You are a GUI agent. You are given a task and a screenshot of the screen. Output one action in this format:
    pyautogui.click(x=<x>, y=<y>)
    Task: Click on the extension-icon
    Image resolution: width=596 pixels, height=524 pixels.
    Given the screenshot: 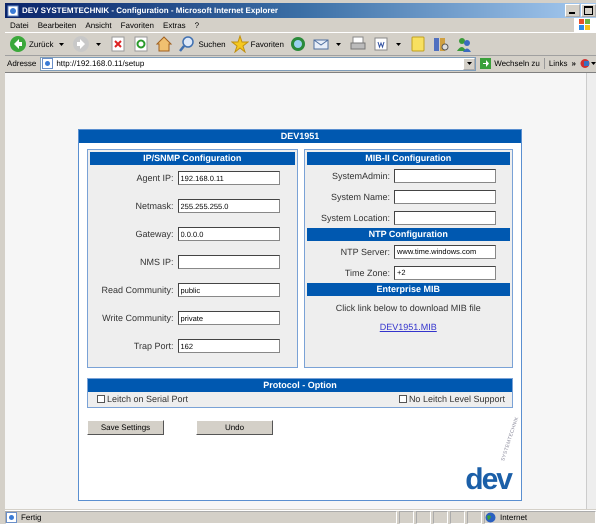 What is the action you would take?
    pyautogui.click(x=588, y=63)
    